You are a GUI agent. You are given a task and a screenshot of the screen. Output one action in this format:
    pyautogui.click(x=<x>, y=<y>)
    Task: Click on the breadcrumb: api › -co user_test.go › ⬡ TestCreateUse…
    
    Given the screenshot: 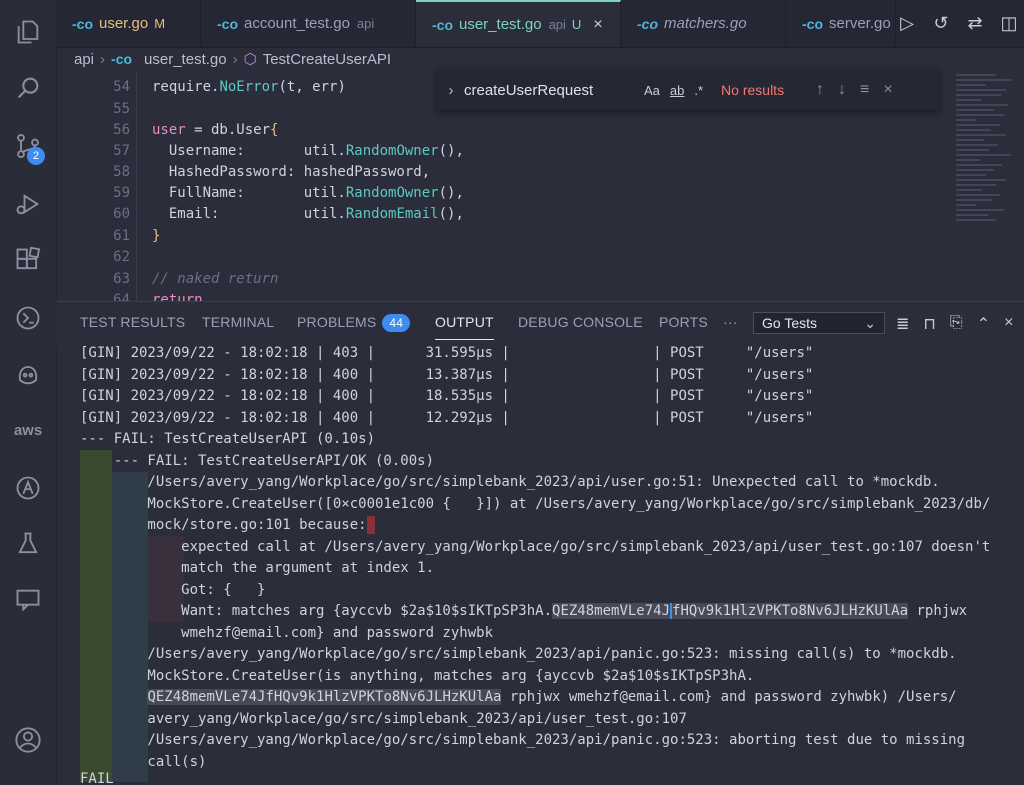 What is the action you would take?
    pyautogui.click(x=540, y=59)
    